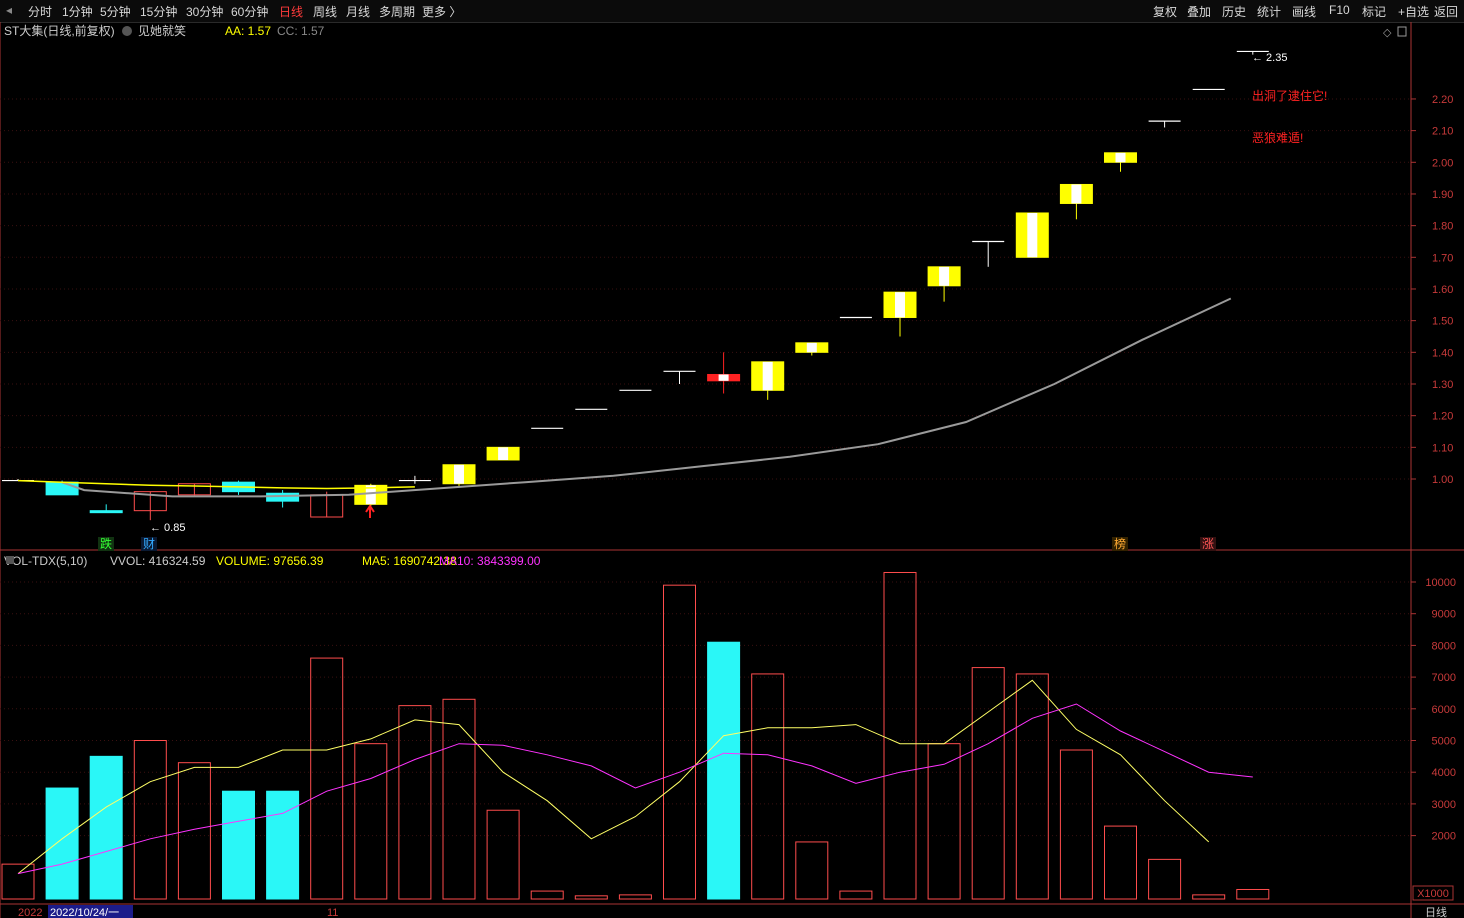  Describe the element at coordinates (1442, 258) in the screenshot. I see `price-tick-label: 1.70` at that location.